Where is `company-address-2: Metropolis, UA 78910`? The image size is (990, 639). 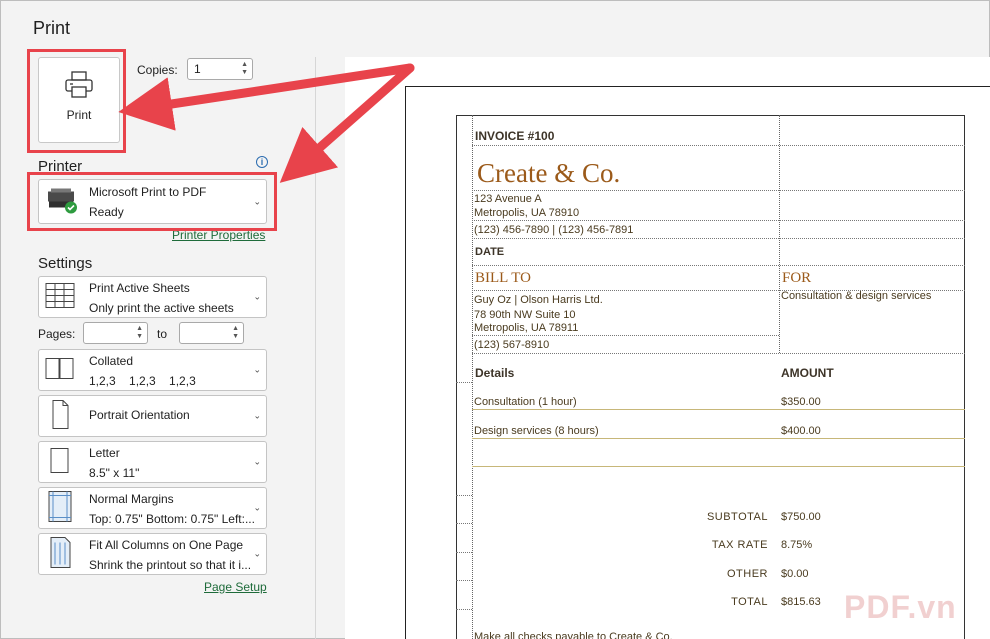
company-address-2: Metropolis, UA 78910 is located at coordinates (527, 213).